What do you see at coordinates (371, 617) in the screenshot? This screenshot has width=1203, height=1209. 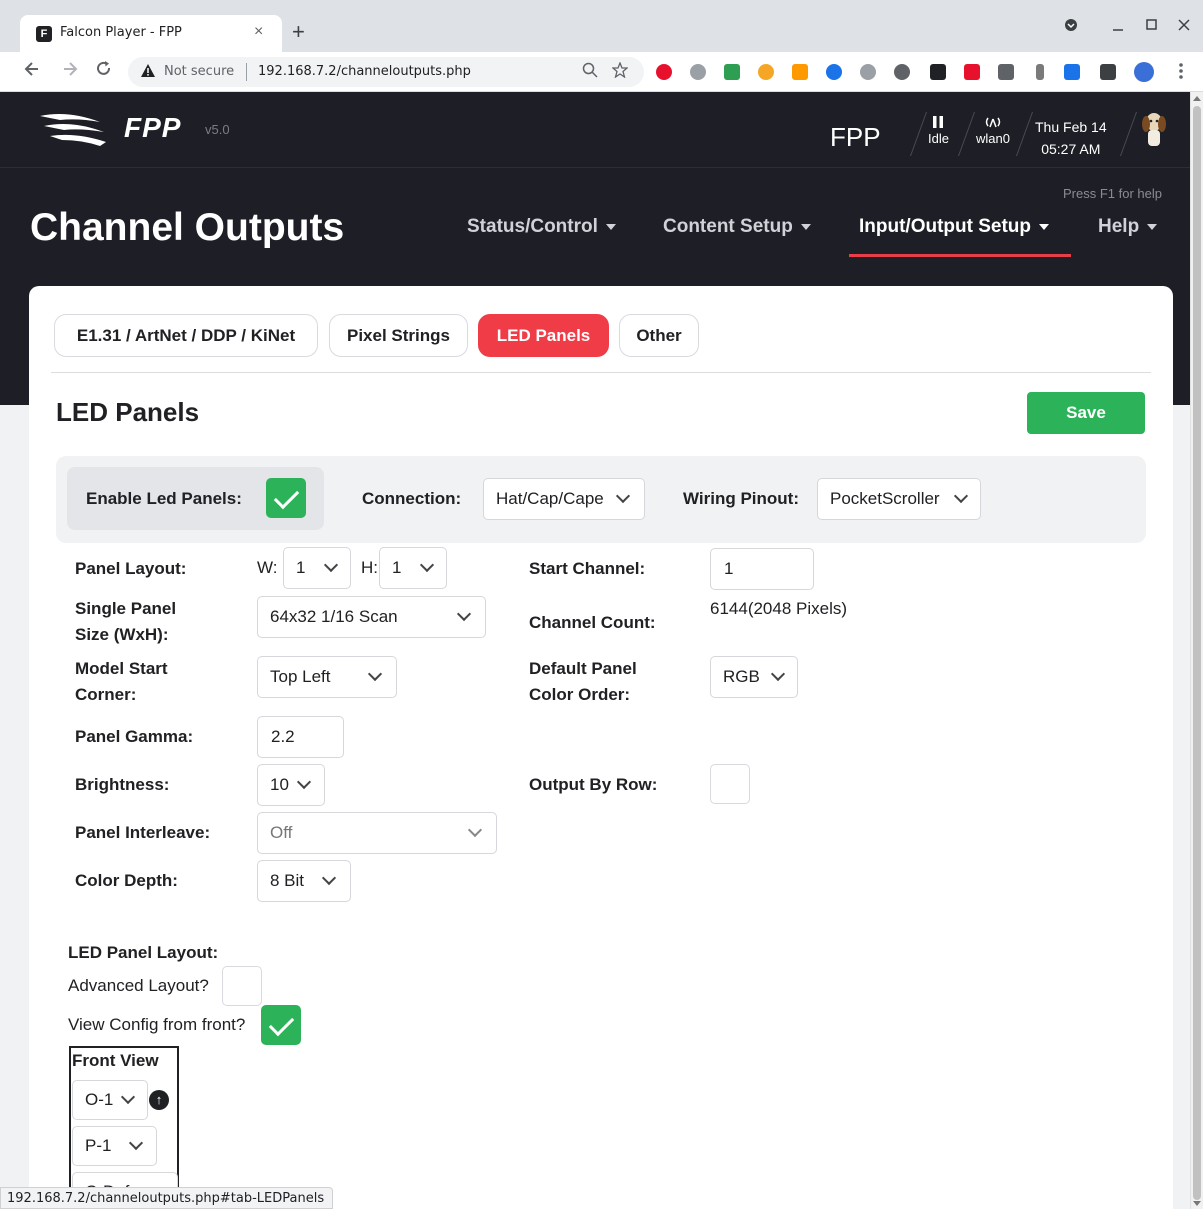 I see `single-panel-size-select: 64x32 1/16 Scan` at bounding box center [371, 617].